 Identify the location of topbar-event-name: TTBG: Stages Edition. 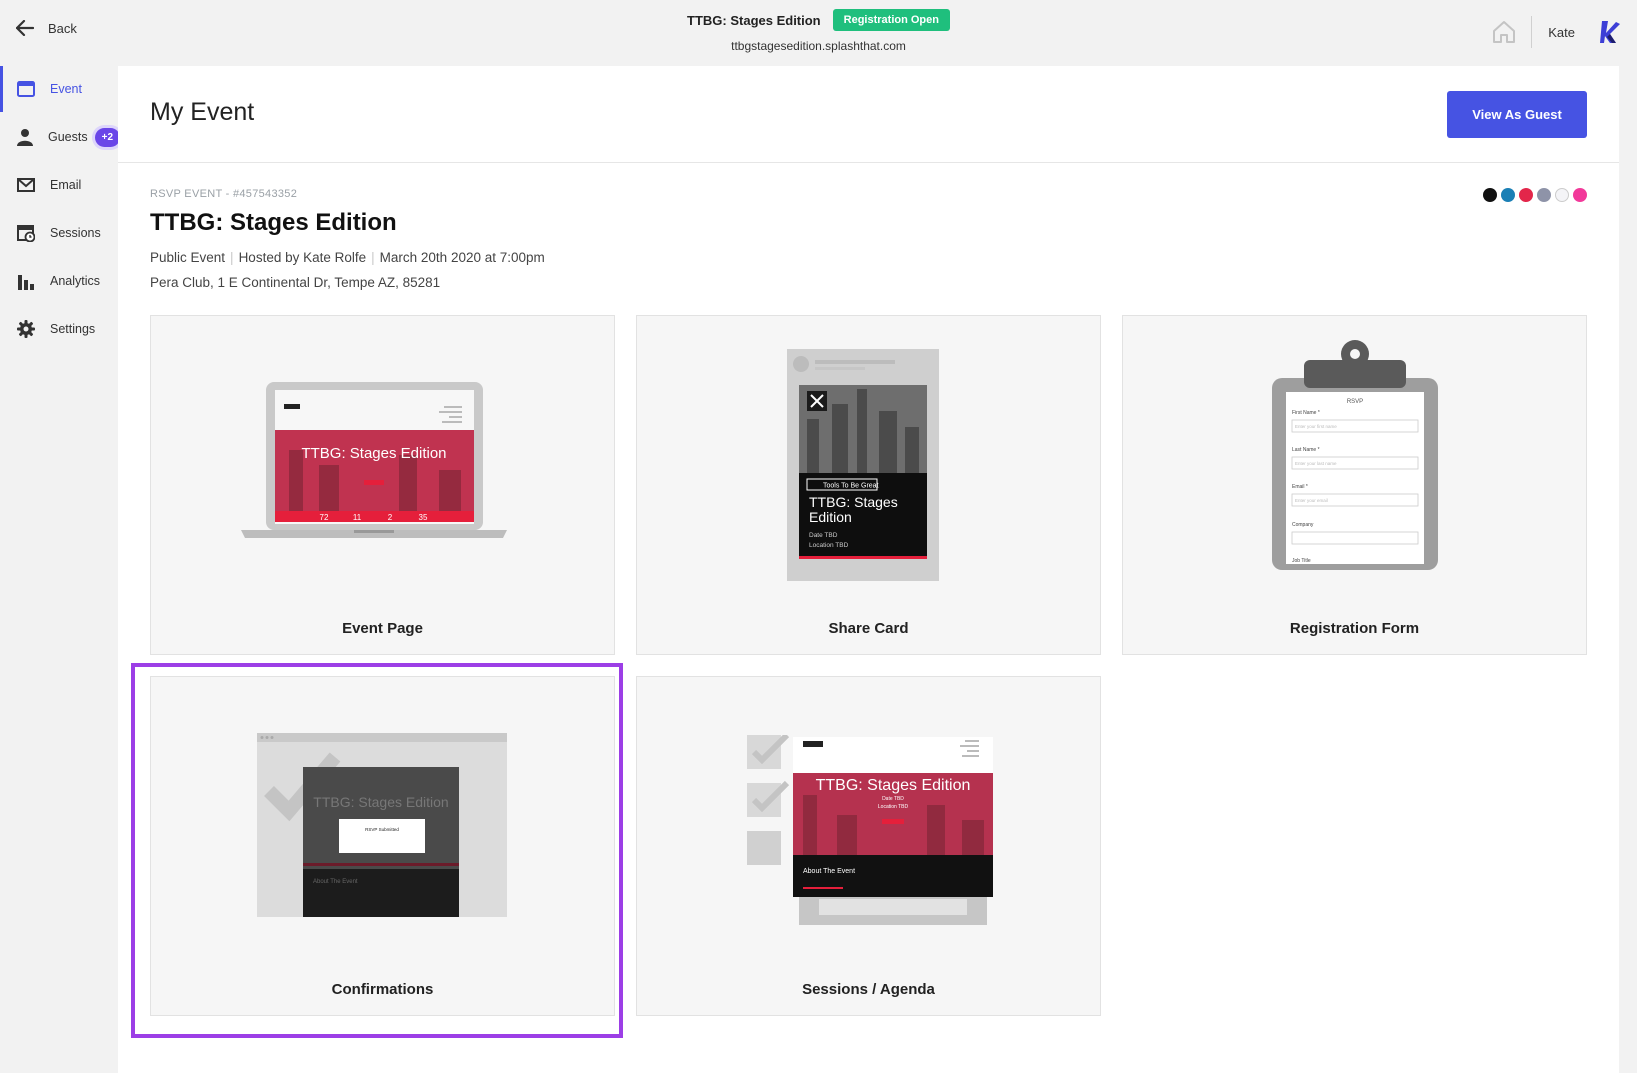
(754, 20).